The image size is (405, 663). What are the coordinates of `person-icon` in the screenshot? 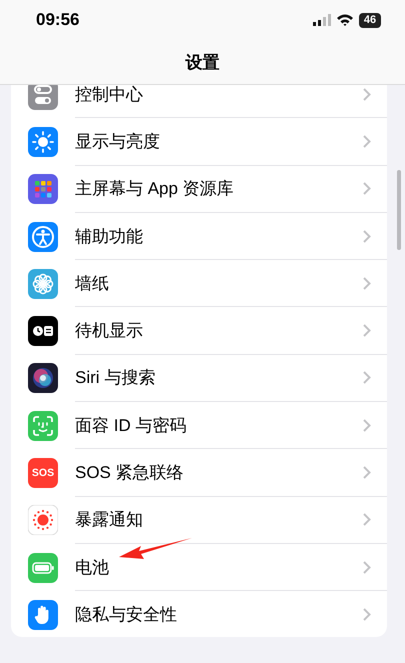 It's located at (43, 237).